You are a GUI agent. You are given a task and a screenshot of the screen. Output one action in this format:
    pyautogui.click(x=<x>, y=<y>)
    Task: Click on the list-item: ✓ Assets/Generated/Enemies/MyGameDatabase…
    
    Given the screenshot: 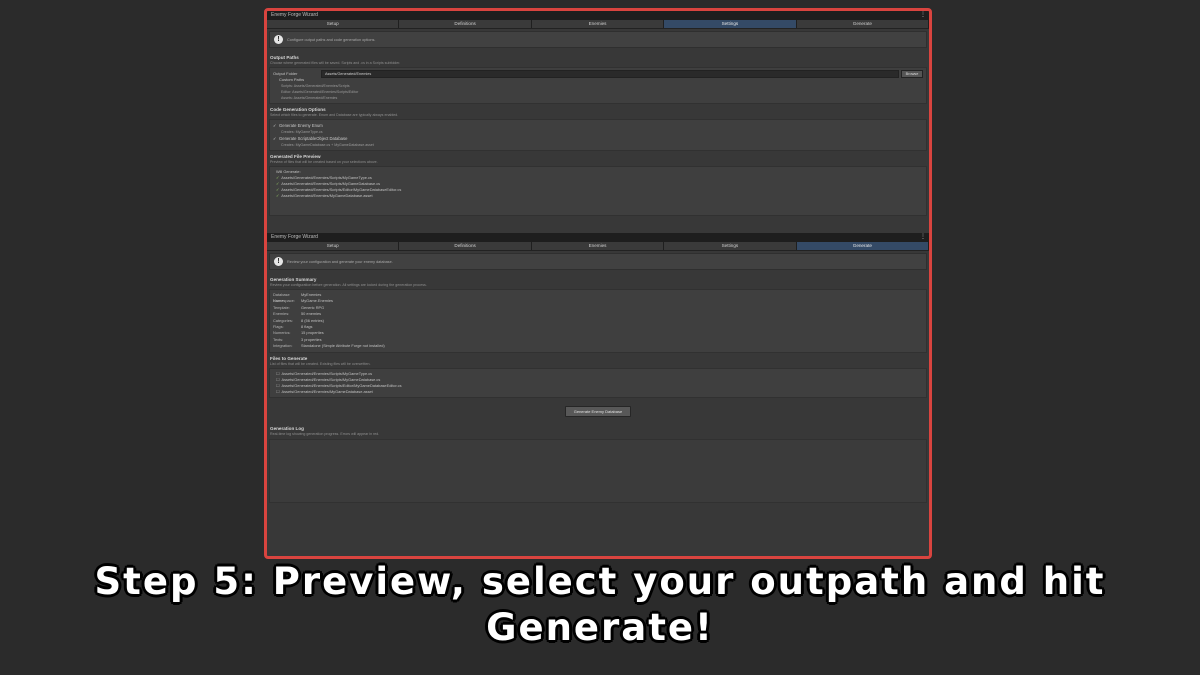 What is the action you would take?
    pyautogui.click(x=324, y=195)
    